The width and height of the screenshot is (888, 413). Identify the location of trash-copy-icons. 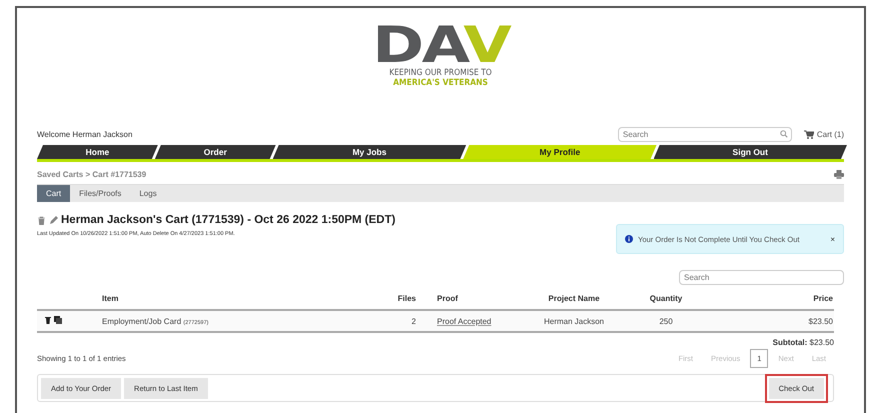
(54, 320).